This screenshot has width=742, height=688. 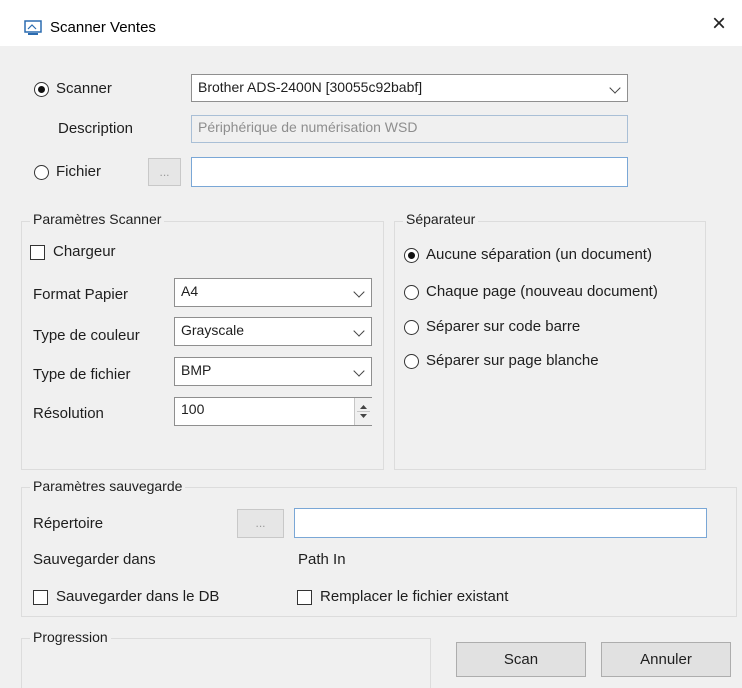 I want to click on scanner-select-value: Brother ADS-2400N [30055c92babf], so click(x=310, y=87).